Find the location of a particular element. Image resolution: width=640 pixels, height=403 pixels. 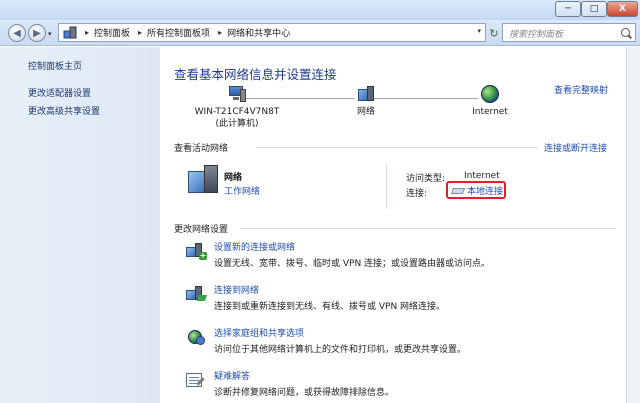

title-bar: ─ □ X is located at coordinates (320, 10).